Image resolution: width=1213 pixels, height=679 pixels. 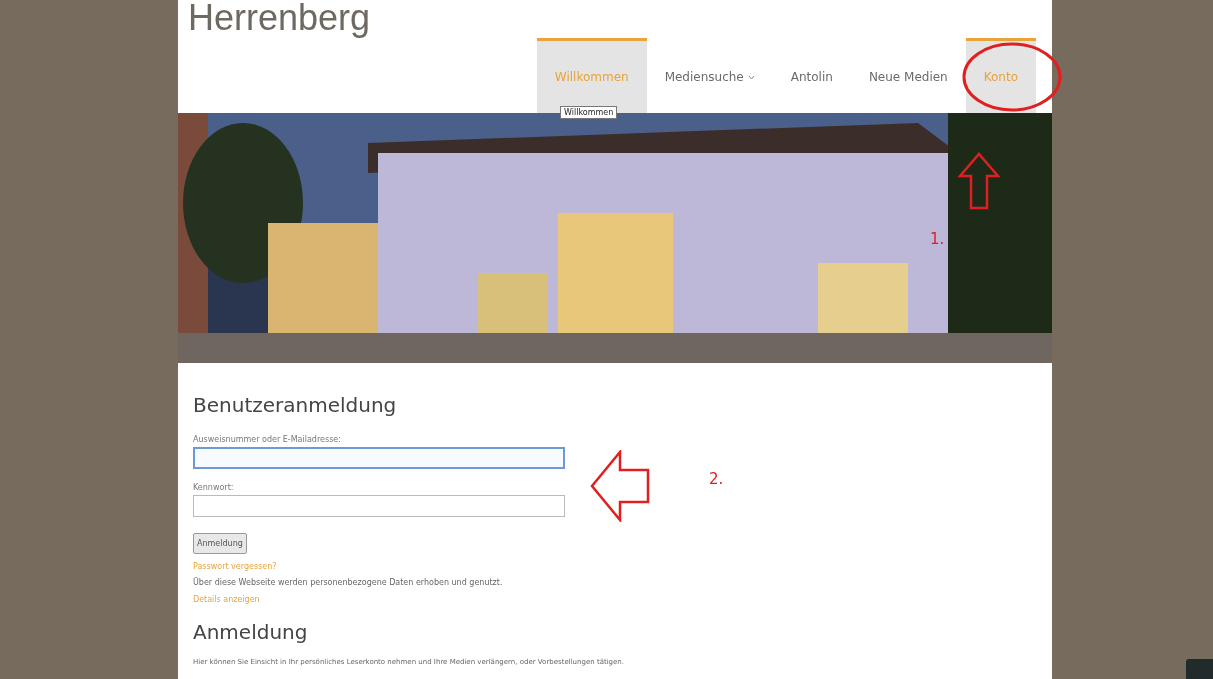 I want to click on nav-link: Neue Medien, so click(x=908, y=75).